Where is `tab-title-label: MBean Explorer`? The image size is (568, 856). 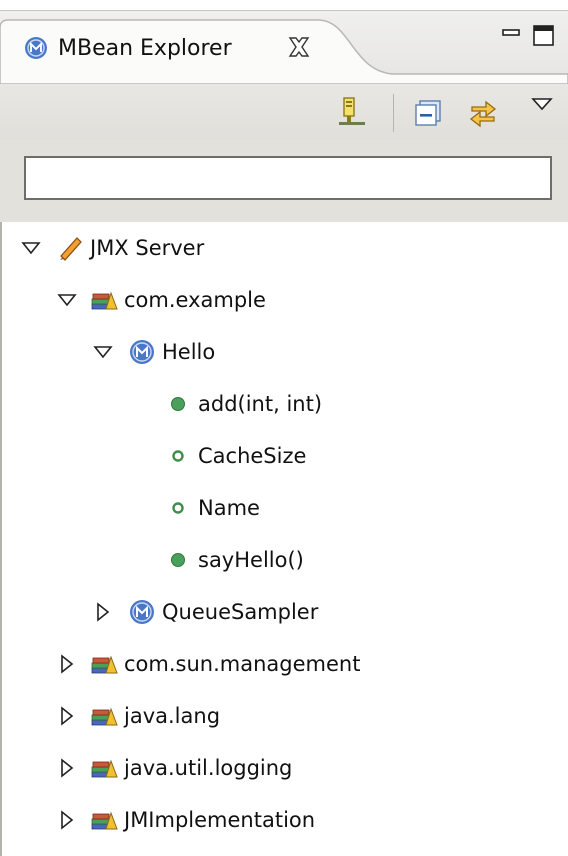 tab-title-label: MBean Explorer is located at coordinates (145, 48).